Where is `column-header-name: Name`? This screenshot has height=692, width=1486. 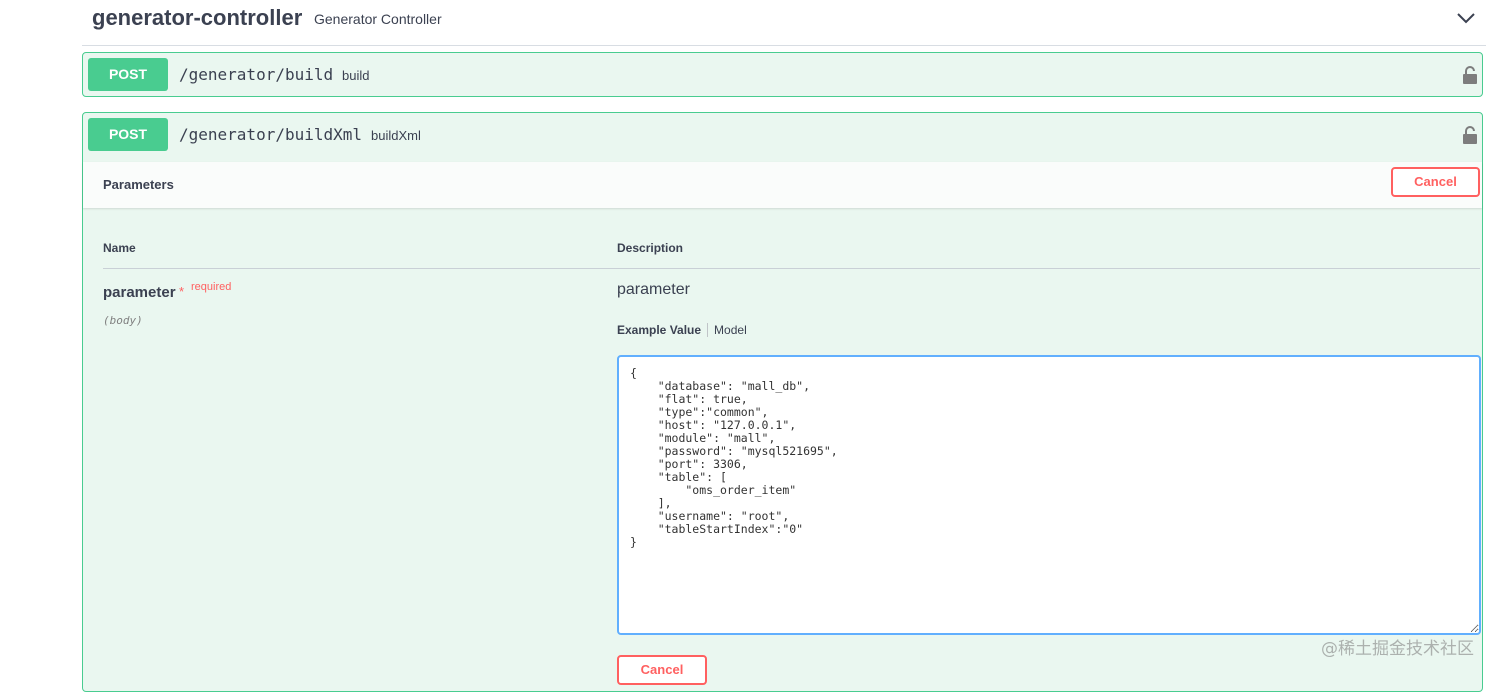
column-header-name: Name is located at coordinates (119, 248).